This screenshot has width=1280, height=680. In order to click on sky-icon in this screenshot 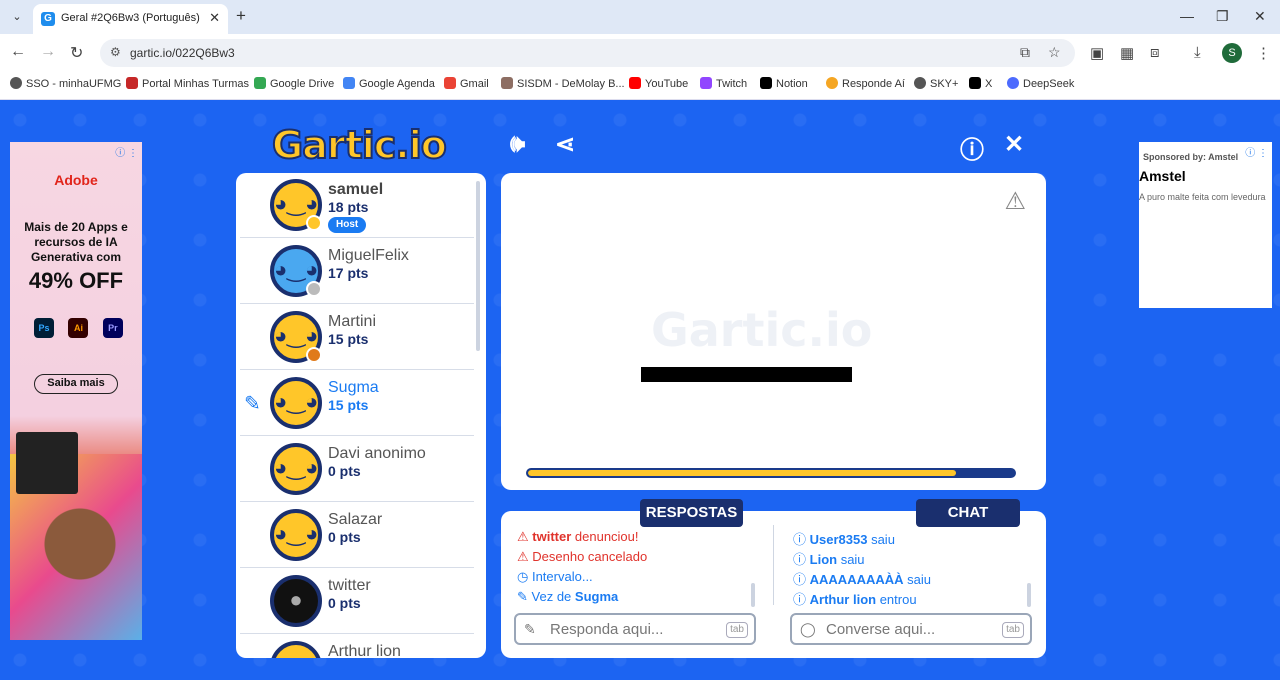, I will do `click(920, 83)`.